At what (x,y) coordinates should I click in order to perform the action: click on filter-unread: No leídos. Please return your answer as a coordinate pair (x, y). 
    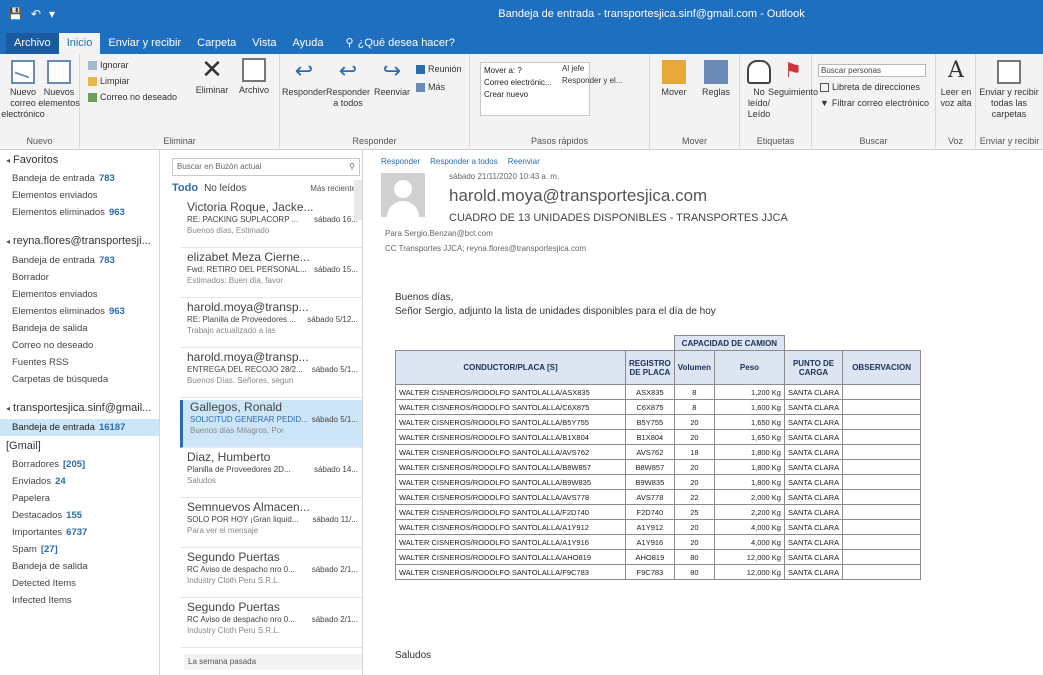
    Looking at the image, I should click on (225, 188).